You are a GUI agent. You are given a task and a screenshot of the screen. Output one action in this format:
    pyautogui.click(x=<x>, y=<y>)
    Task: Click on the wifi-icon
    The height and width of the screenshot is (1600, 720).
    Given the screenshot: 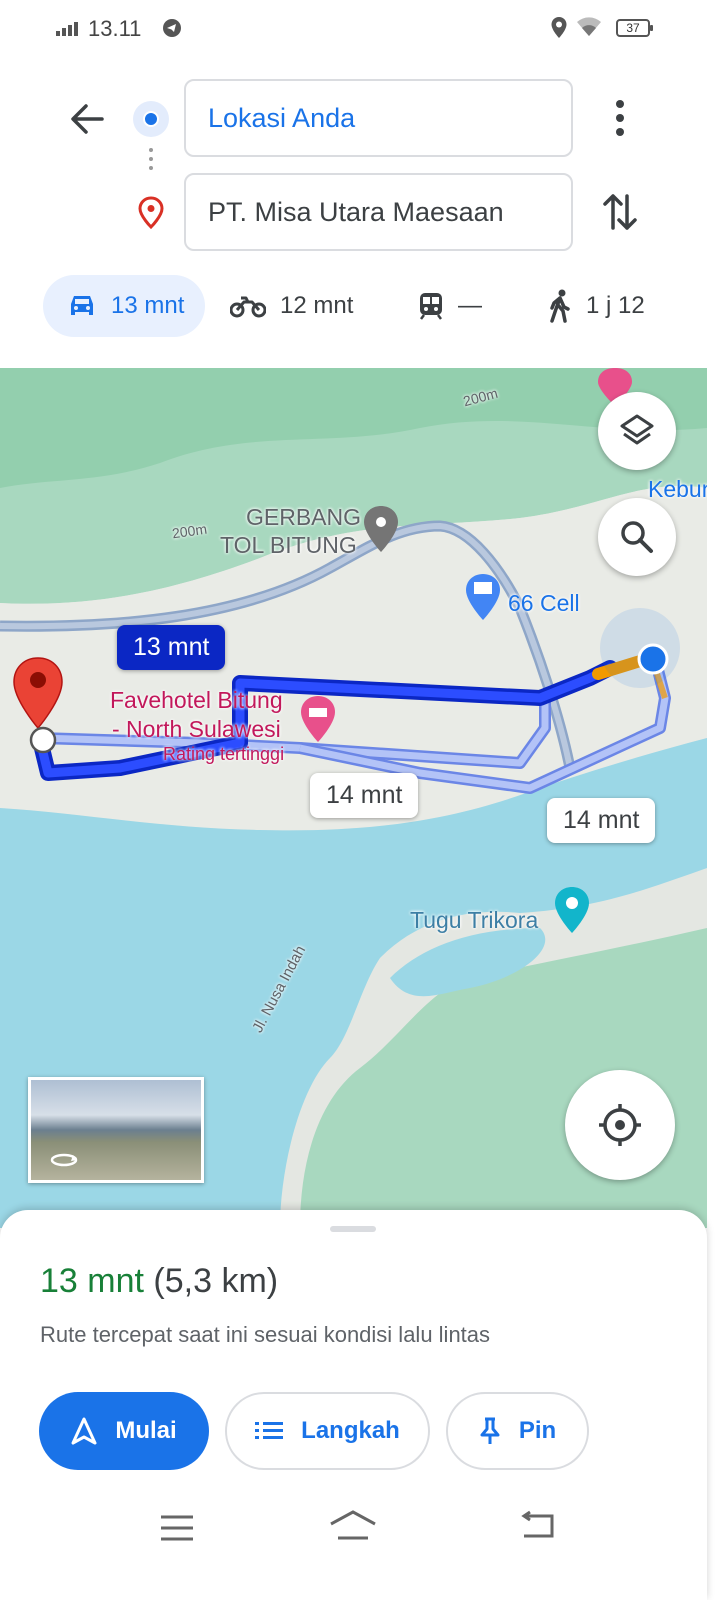 What is the action you would take?
    pyautogui.click(x=589, y=26)
    